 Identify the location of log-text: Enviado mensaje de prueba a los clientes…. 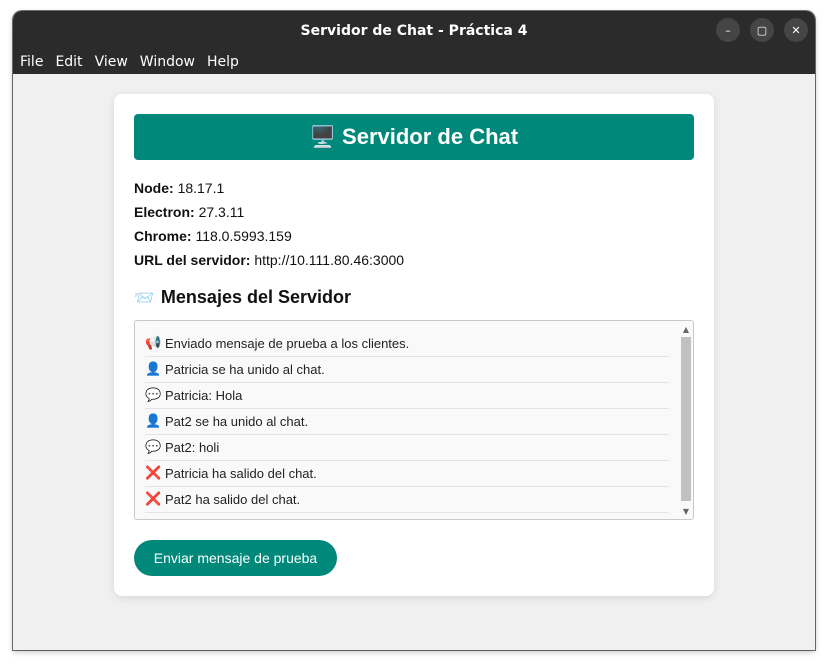
(287, 343).